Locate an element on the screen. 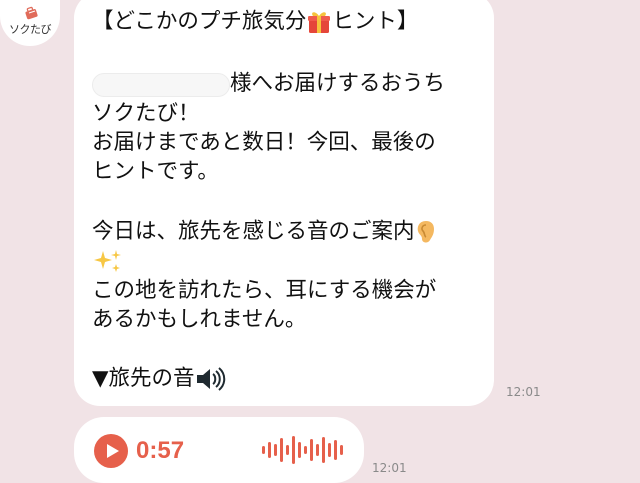 The width and height of the screenshot is (640, 483). message-line-with-speaker: ▼旅先の音 is located at coordinates (159, 379).